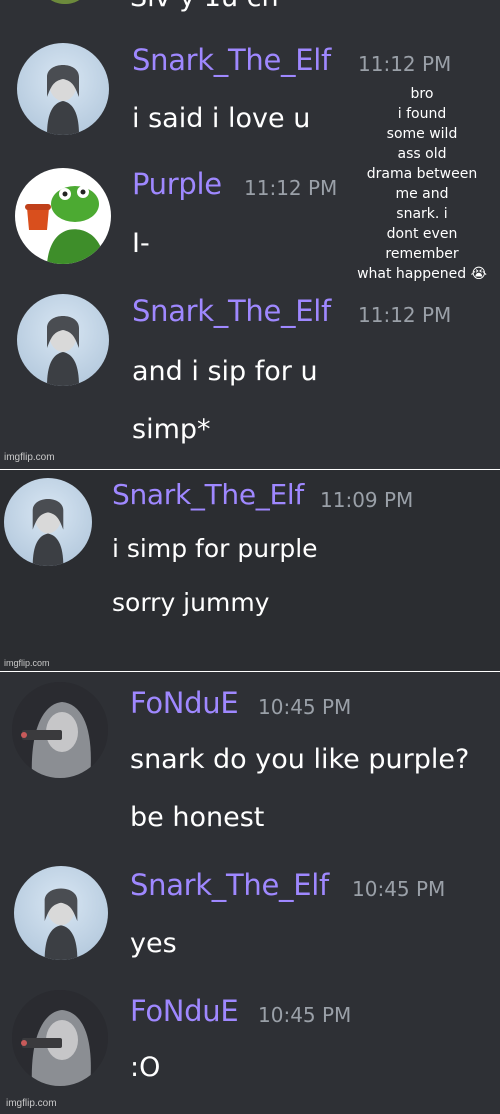 Image resolution: width=500 pixels, height=1114 pixels. Describe the element at coordinates (221, 118) in the screenshot. I see `message-text: i said i love u` at that location.